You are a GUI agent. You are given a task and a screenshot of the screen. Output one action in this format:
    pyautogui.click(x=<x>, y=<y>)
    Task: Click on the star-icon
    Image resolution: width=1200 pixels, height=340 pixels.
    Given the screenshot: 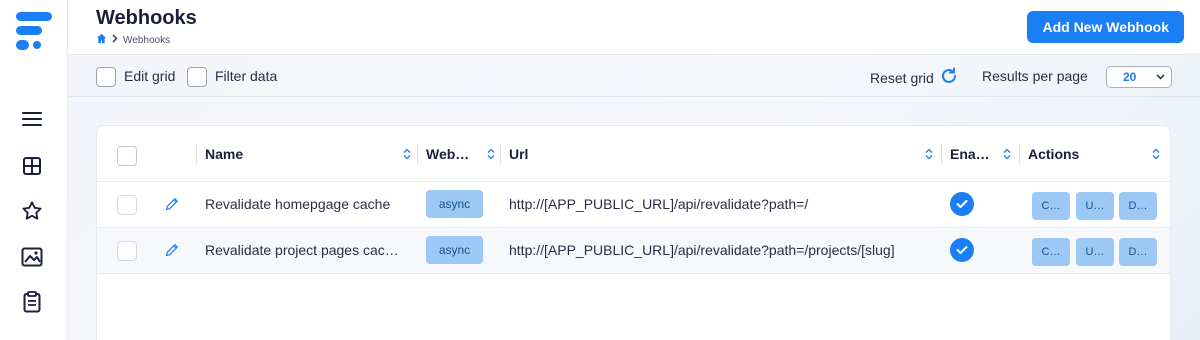 What is the action you would take?
    pyautogui.click(x=32, y=211)
    